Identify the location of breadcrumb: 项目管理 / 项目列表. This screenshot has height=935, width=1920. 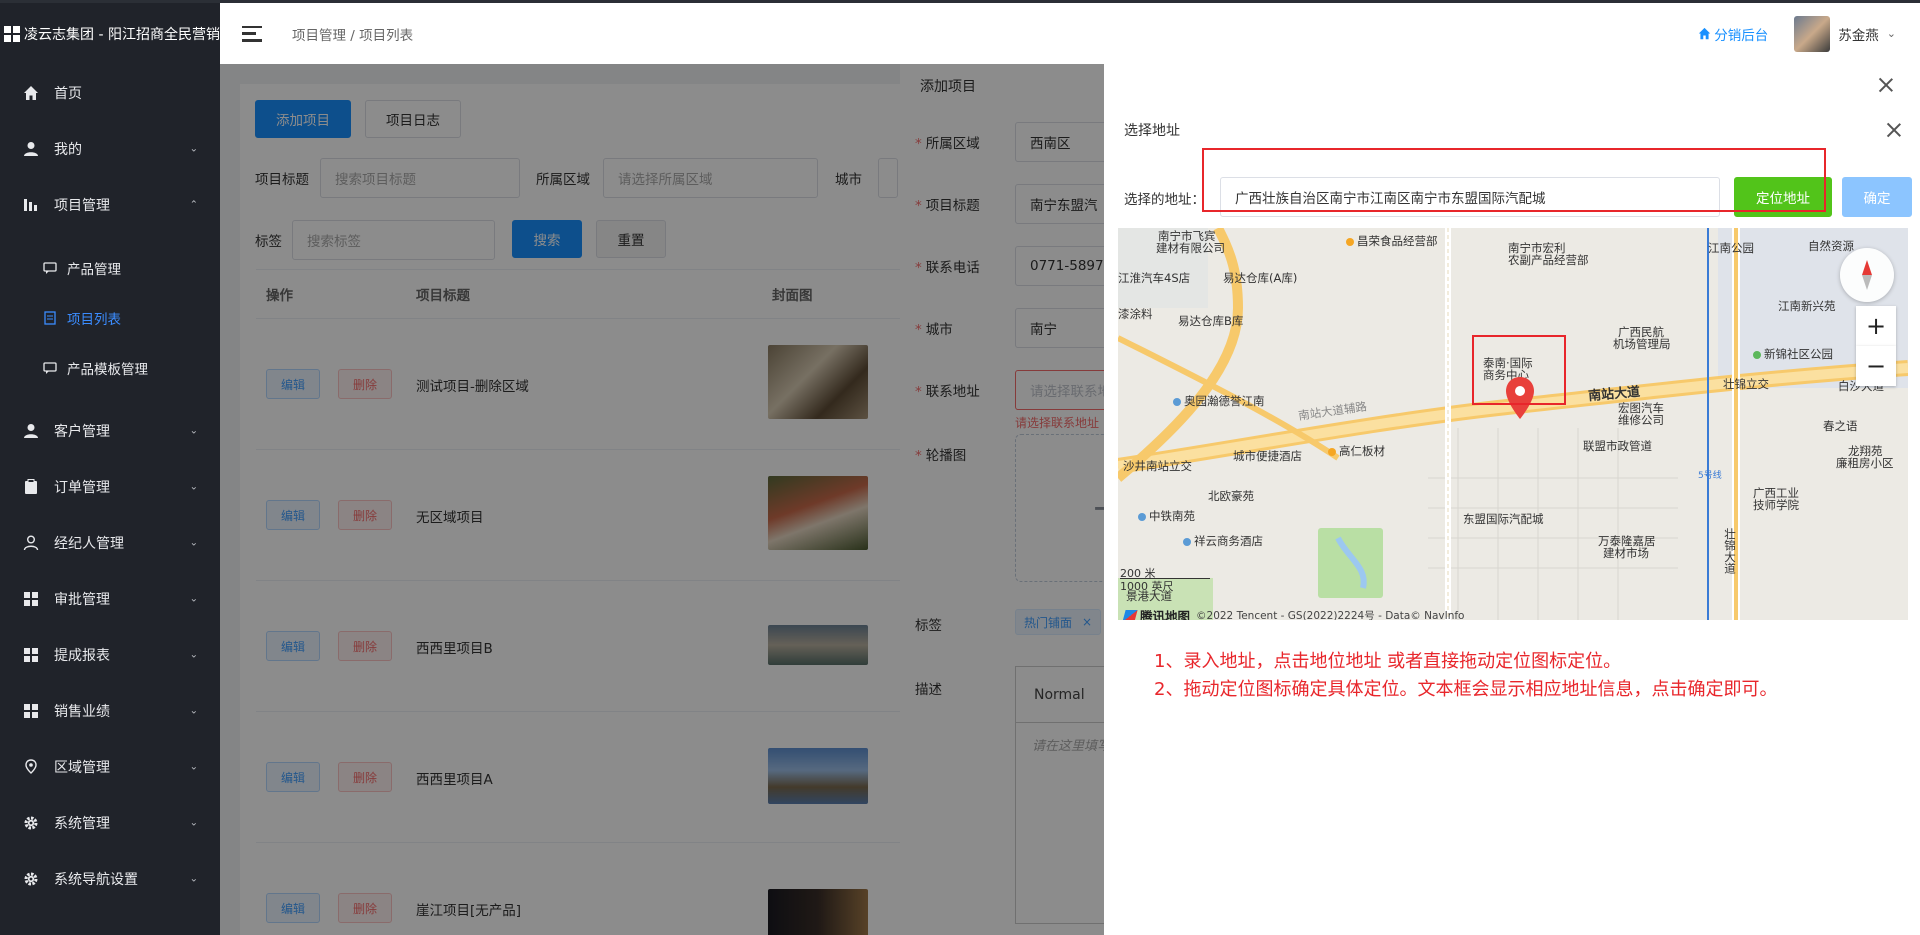
(353, 35).